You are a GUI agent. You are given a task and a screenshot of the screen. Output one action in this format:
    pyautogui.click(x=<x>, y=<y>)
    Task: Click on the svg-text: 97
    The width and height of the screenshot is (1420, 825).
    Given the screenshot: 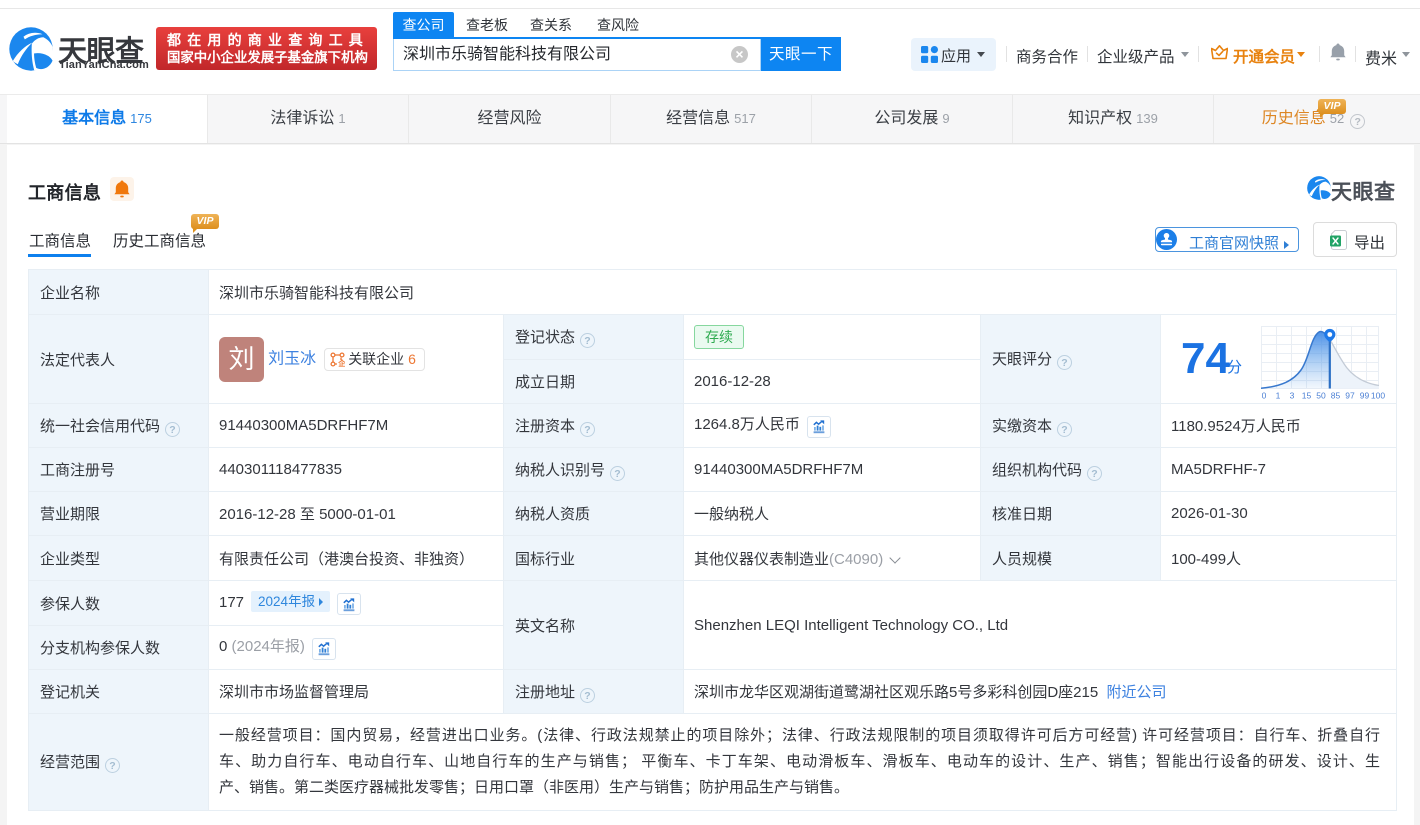 What is the action you would take?
    pyautogui.click(x=1350, y=396)
    